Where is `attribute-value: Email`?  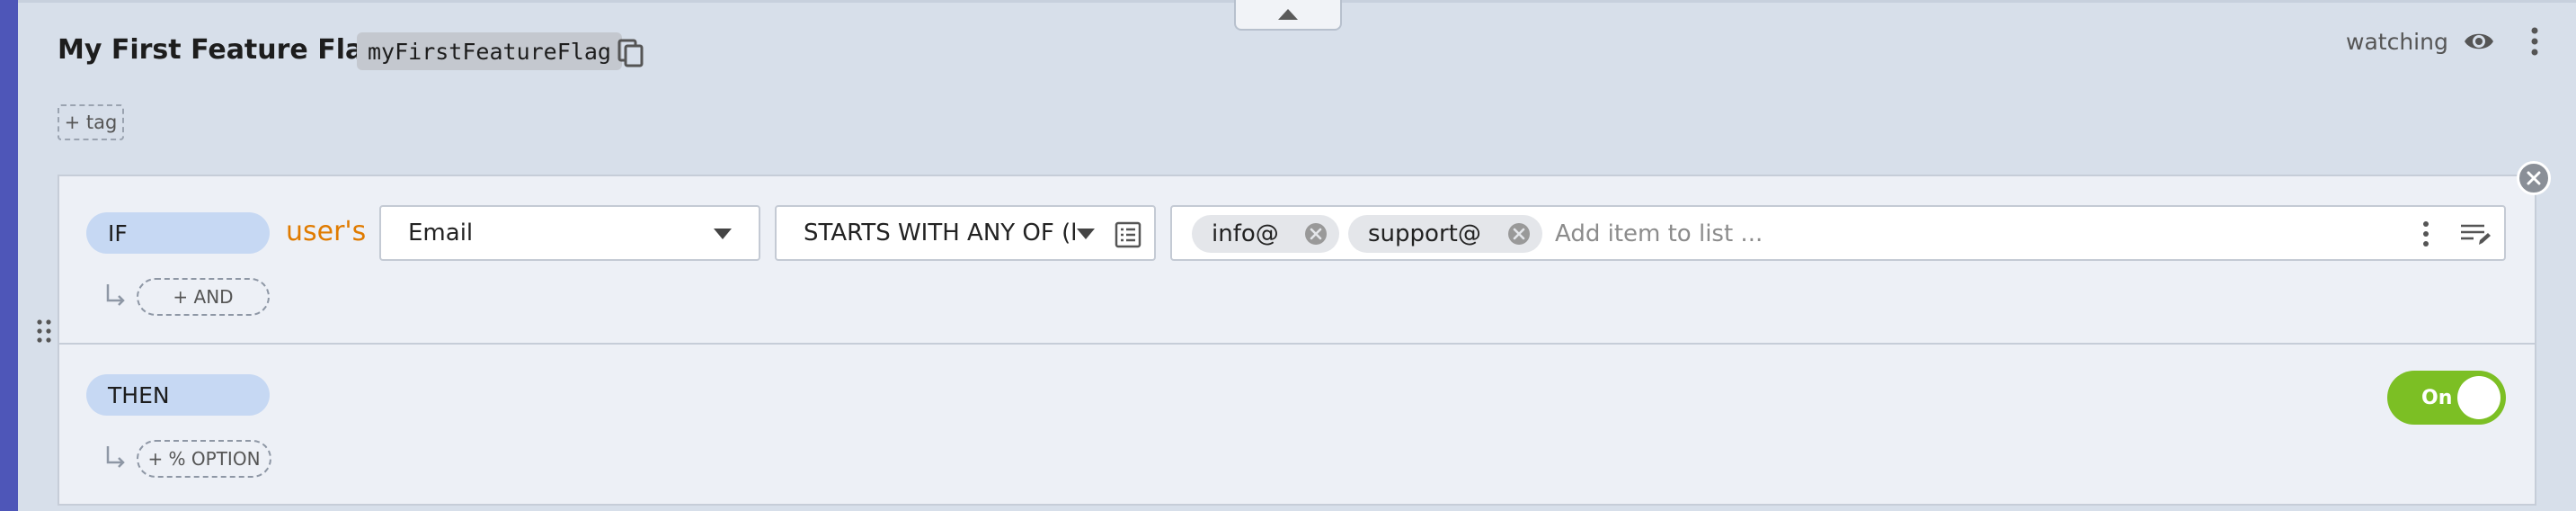
attribute-value: Email is located at coordinates (441, 233).